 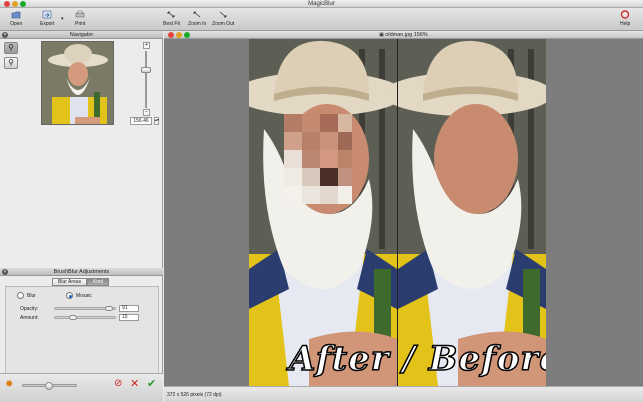 What do you see at coordinates (31, 295) in the screenshot?
I see `blur-radio-label: Blur` at bounding box center [31, 295].